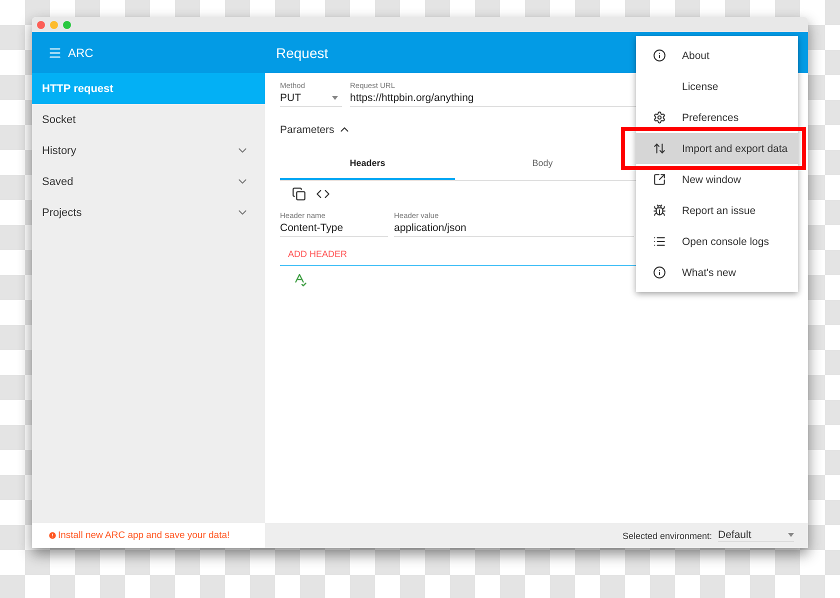  I want to click on tab: Headers, so click(367, 164).